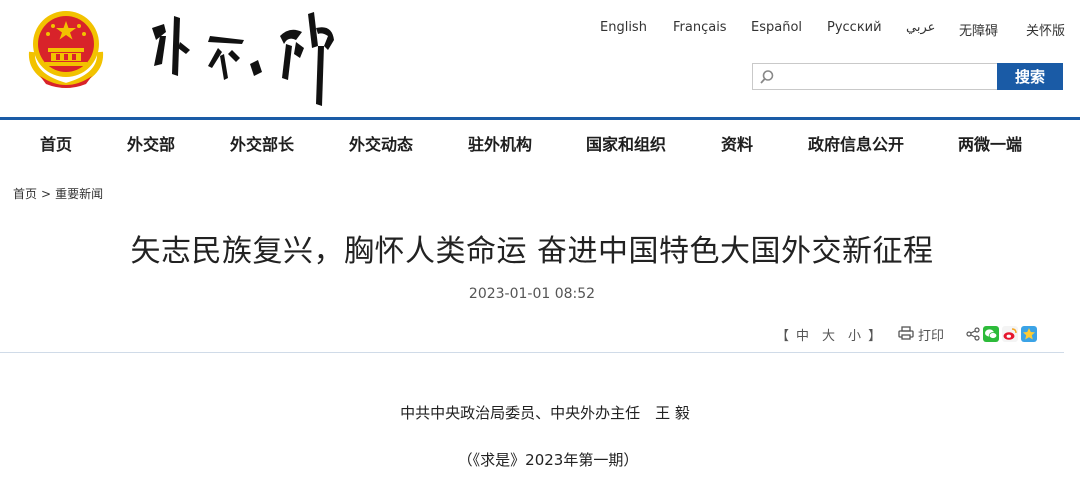 This screenshot has height=494, width=1080. Describe the element at coordinates (79, 194) in the screenshot. I see `breadcrumb-section-link: 重要新闻` at that location.